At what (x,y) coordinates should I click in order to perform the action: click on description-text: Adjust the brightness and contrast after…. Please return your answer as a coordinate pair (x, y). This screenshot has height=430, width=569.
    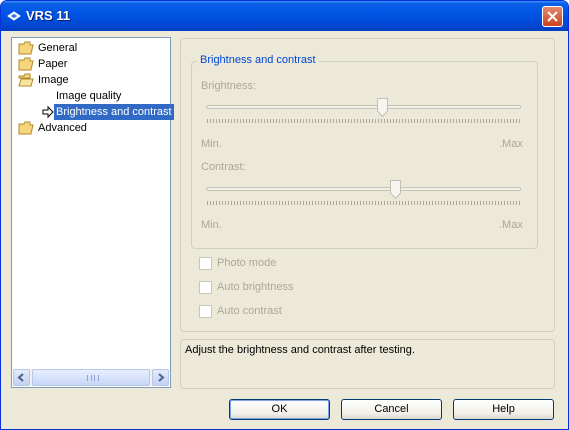
    Looking at the image, I should click on (300, 350).